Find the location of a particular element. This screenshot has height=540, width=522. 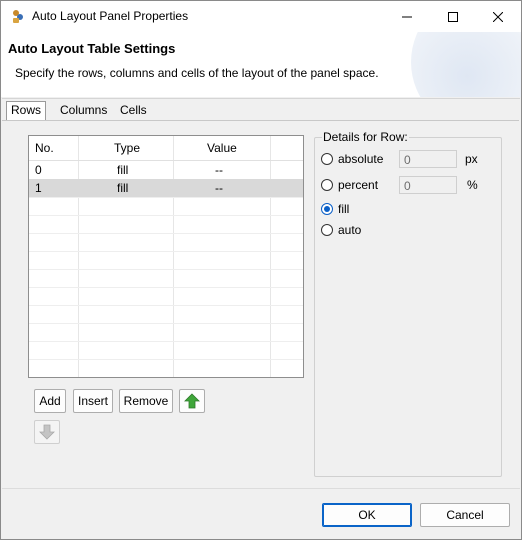

header-decoration is located at coordinates (466, 64).